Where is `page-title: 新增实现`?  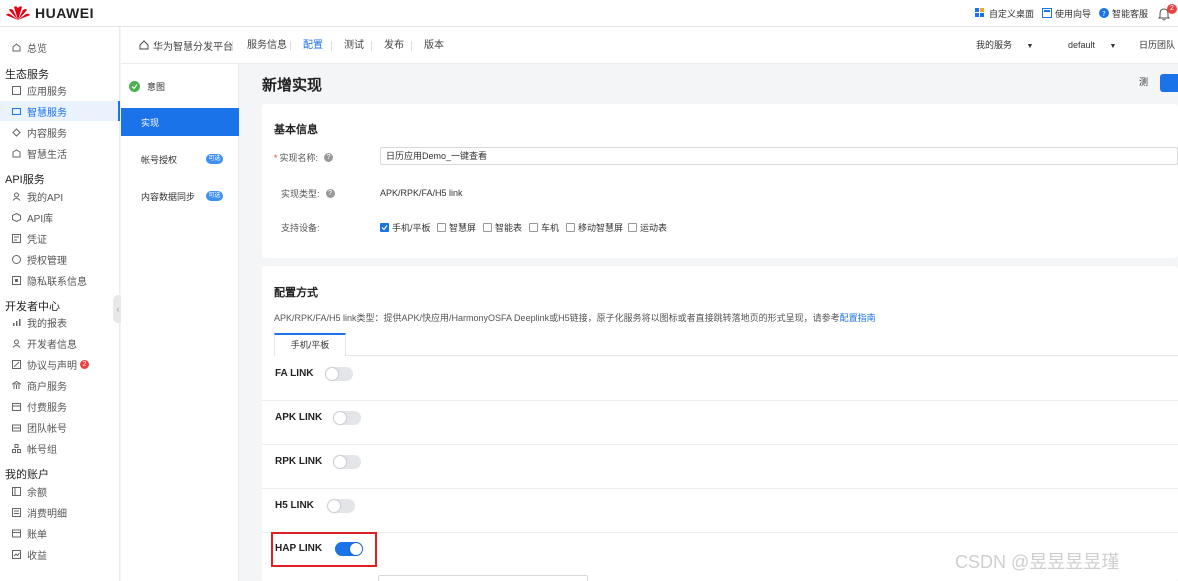
page-title: 新增实现 is located at coordinates (292, 85).